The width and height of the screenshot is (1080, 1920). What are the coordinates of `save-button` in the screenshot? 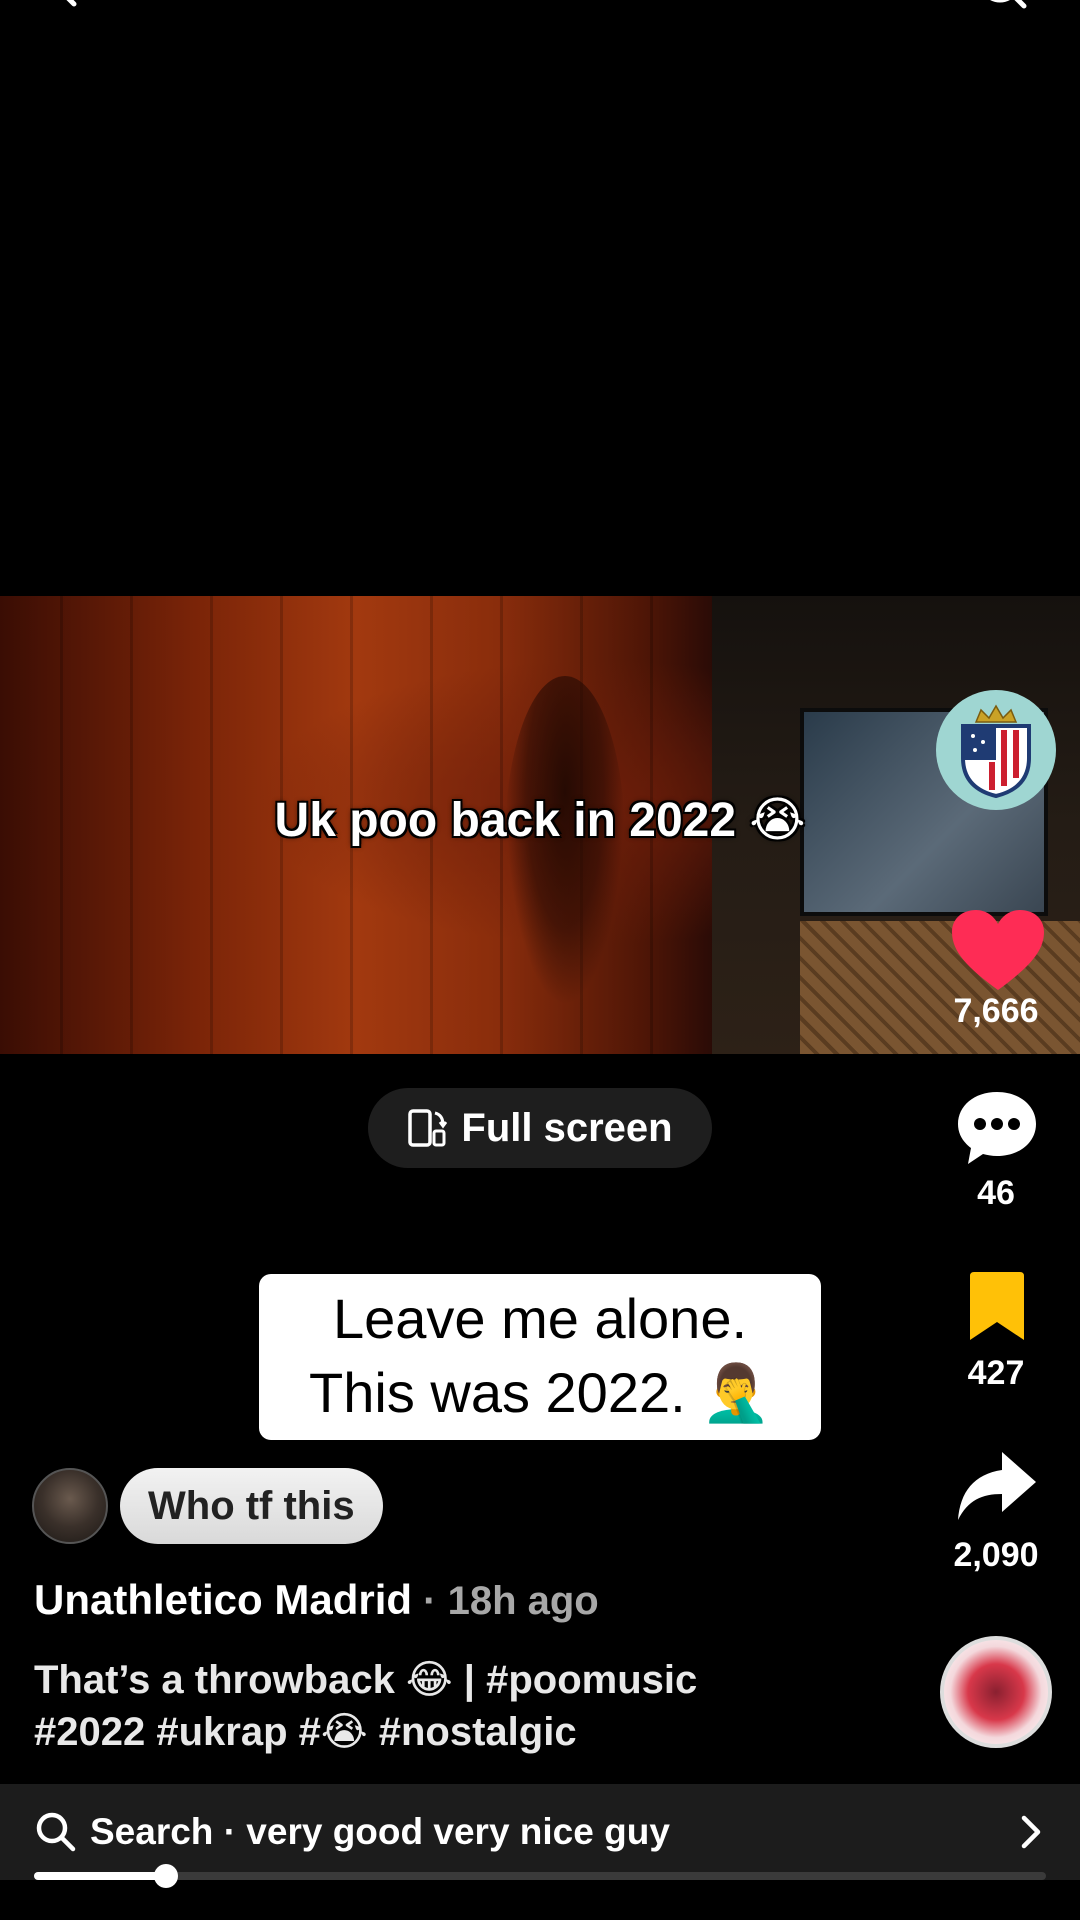 It's located at (997, 1307).